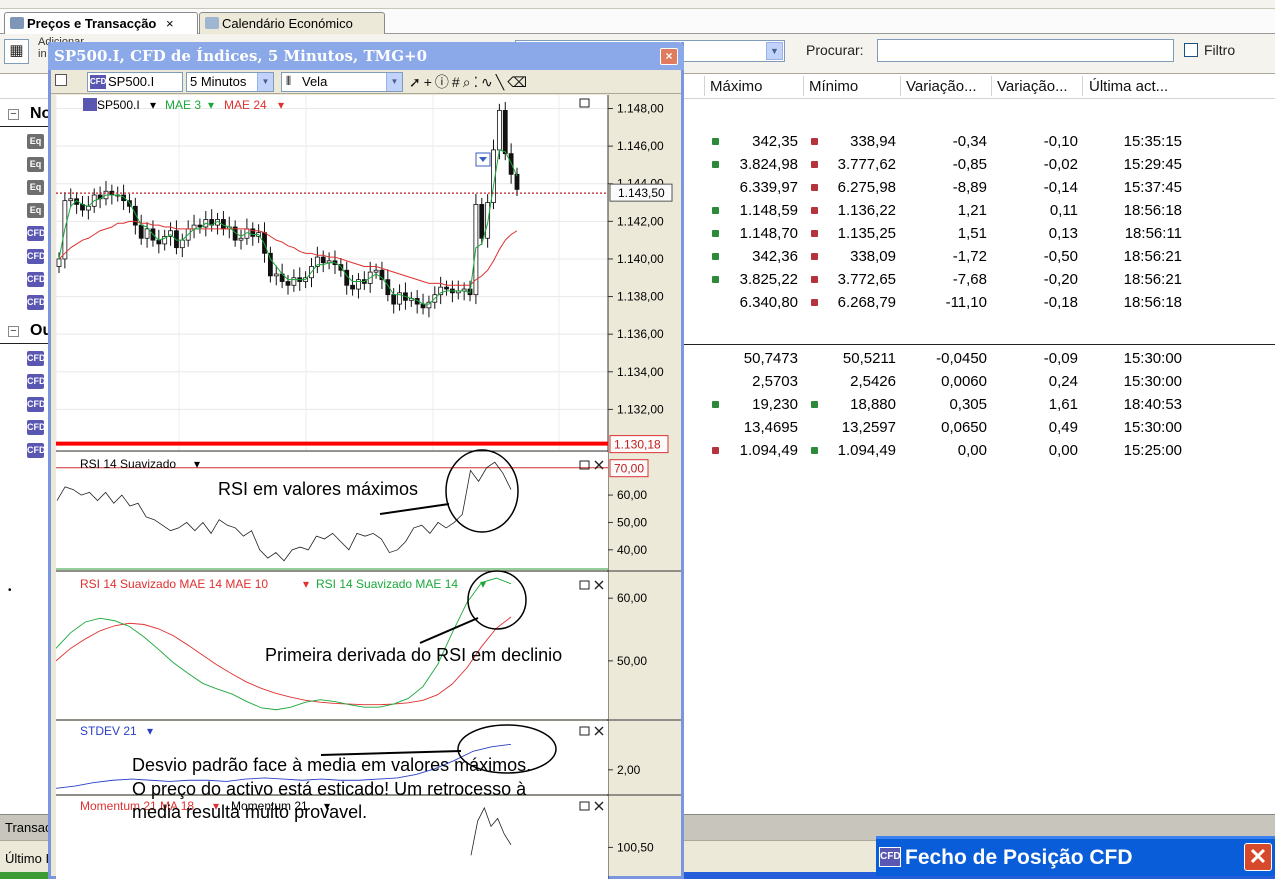 The height and width of the screenshot is (879, 1275). Describe the element at coordinates (1152, 302) in the screenshot. I see `cell-ultima-actualizacao: 18:56:18` at that location.